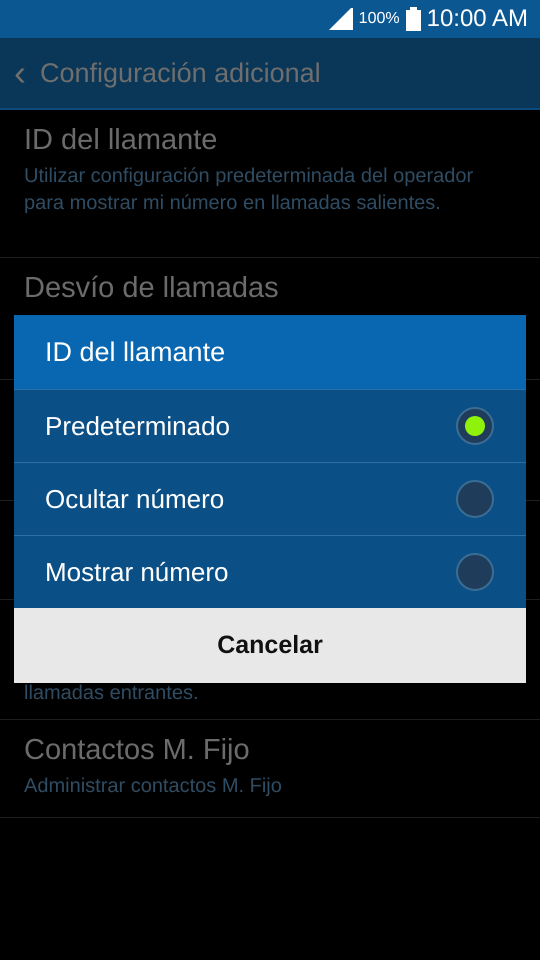  What do you see at coordinates (270, 498) in the screenshot?
I see `option-row: Ocultar número` at bounding box center [270, 498].